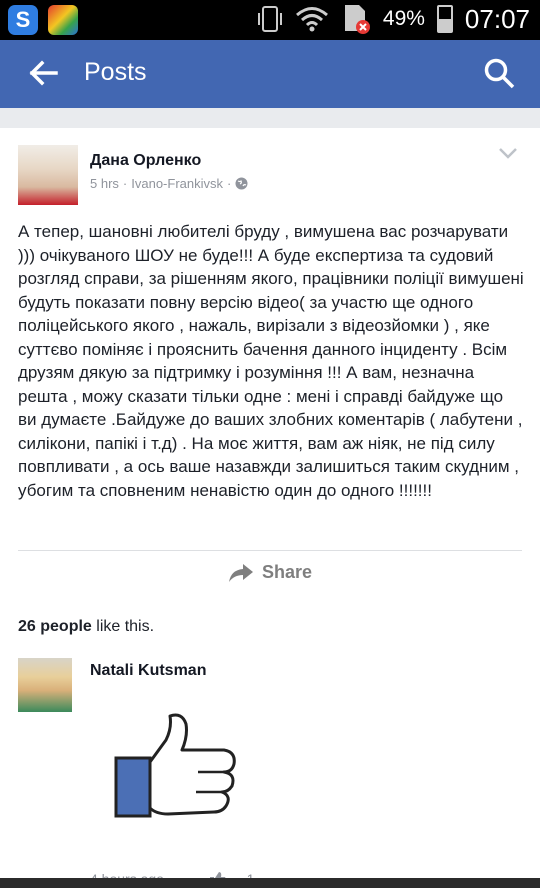 Image resolution: width=540 pixels, height=888 pixels. I want to click on divider, so click(270, 550).